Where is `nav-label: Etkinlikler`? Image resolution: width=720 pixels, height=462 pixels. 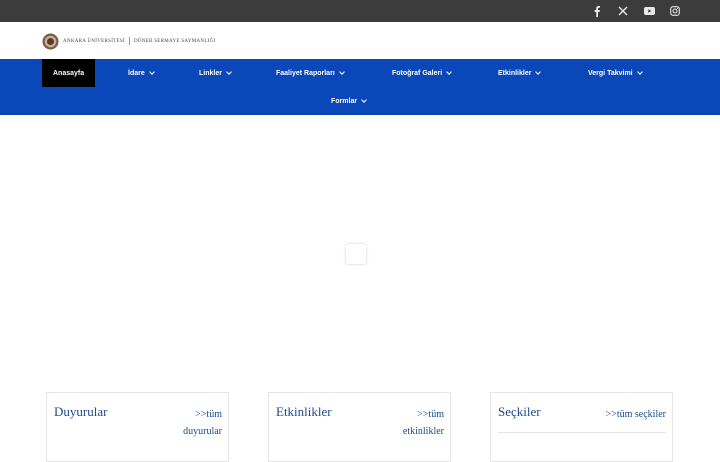
nav-label: Etkinlikler is located at coordinates (515, 73).